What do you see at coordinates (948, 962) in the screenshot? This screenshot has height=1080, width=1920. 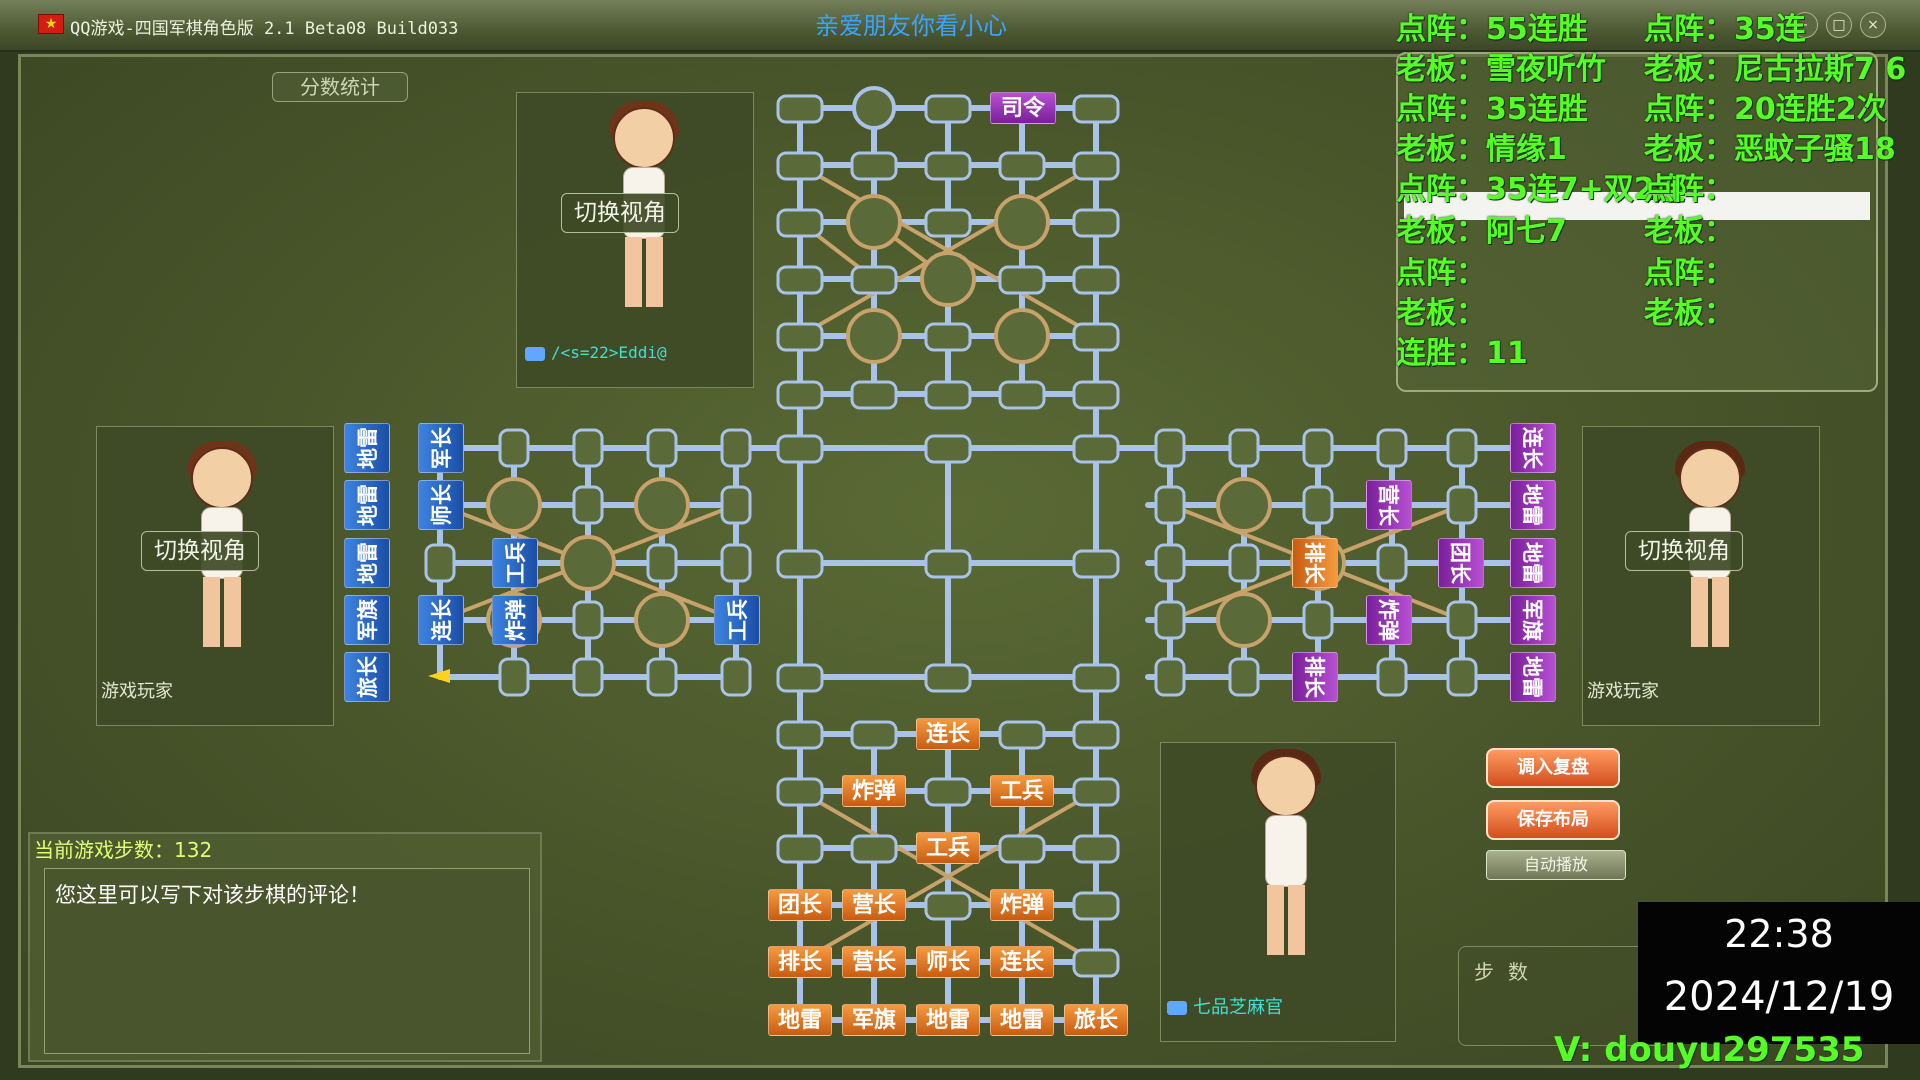 I see `piece-bottom: 师长` at bounding box center [948, 962].